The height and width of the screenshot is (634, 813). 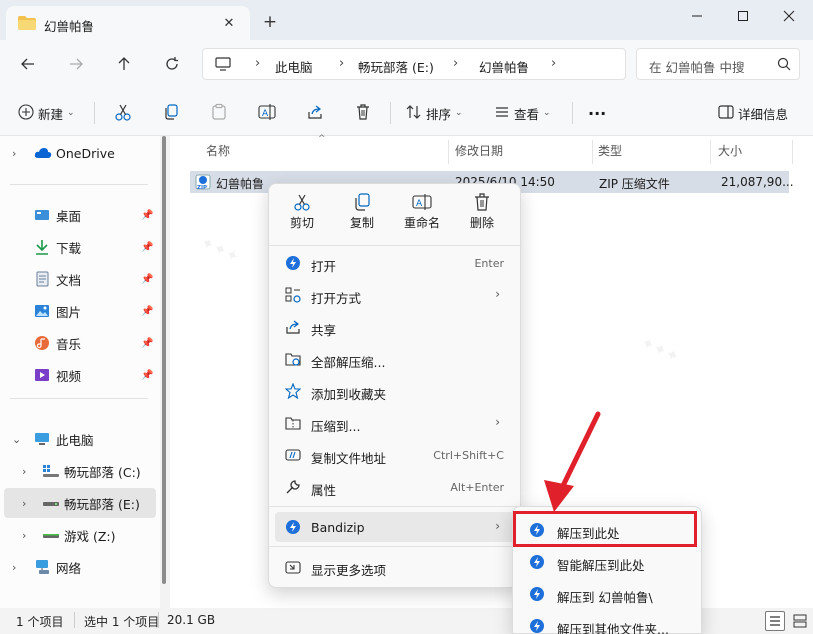 What do you see at coordinates (697, 67) in the screenshot?
I see `search-placeholder: 在 幻兽帕鲁 中搜` at bounding box center [697, 67].